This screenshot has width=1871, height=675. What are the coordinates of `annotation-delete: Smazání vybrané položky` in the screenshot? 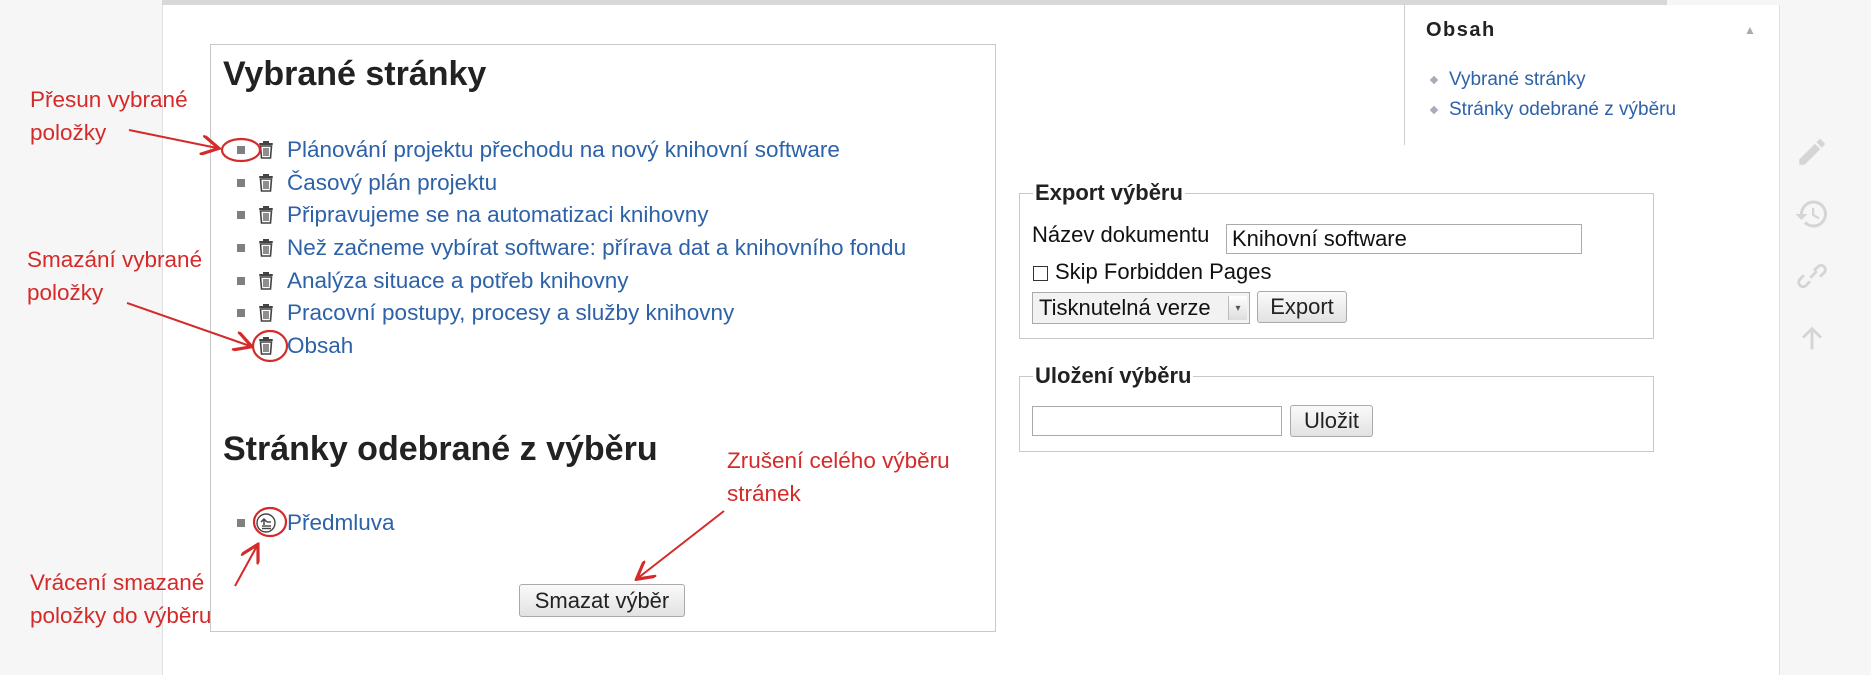 It's located at (115, 276).